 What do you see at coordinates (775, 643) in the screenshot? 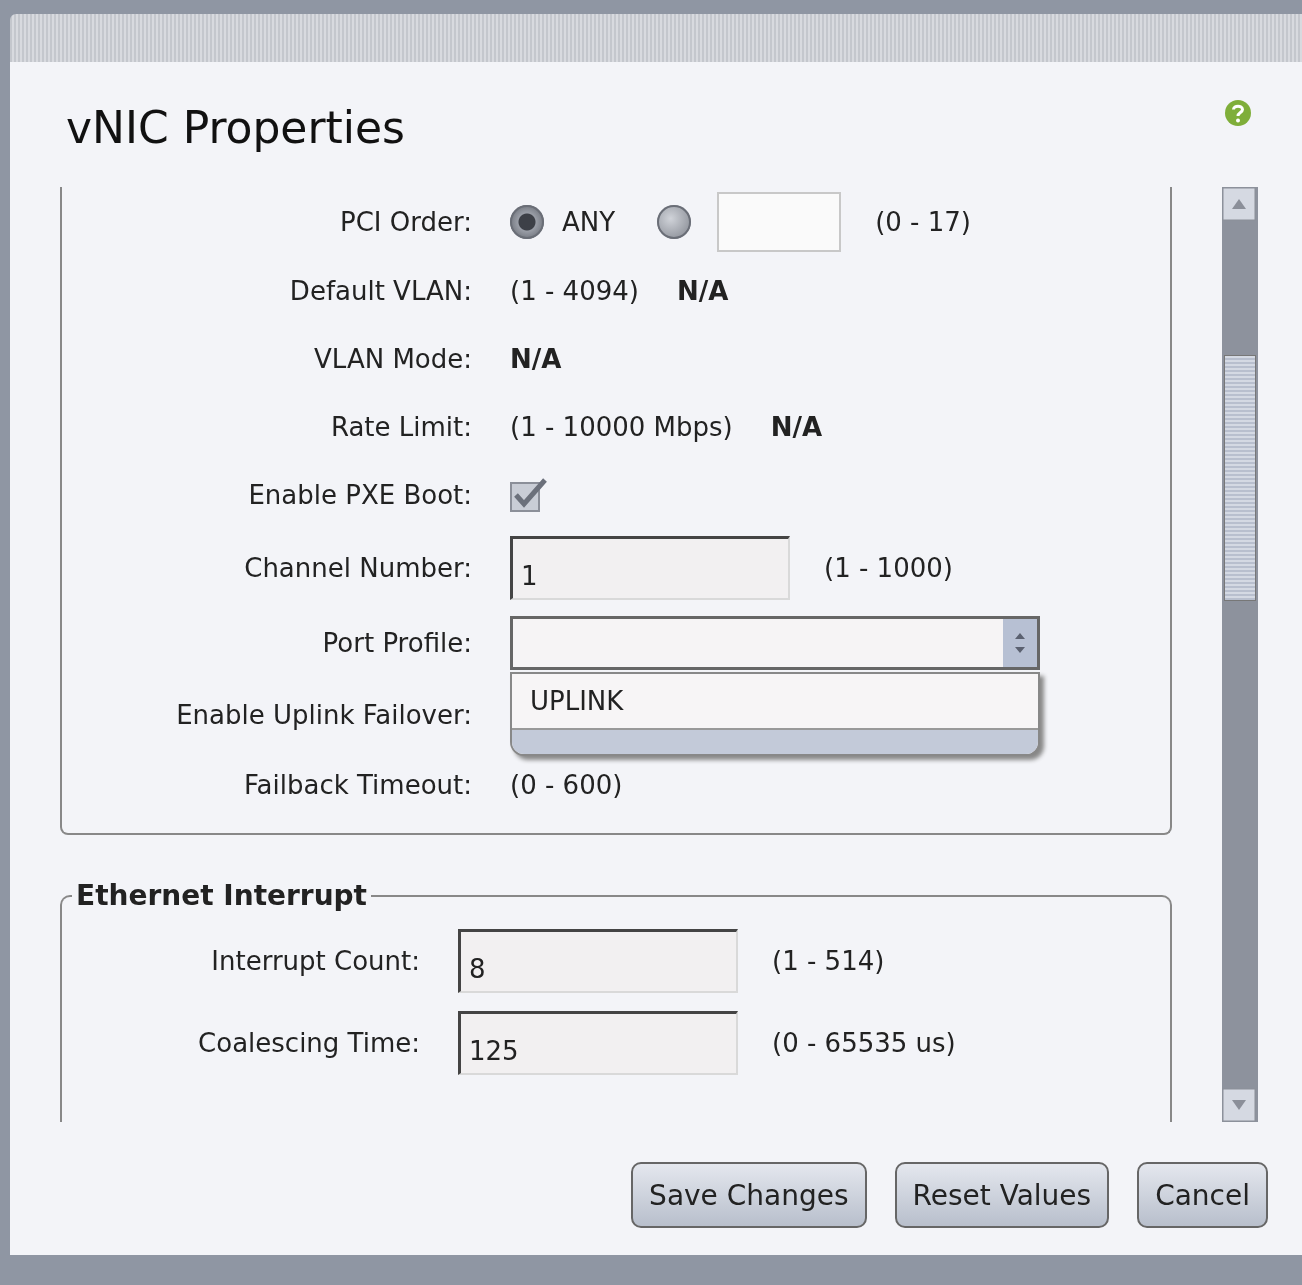
I see `dropdown-field` at bounding box center [775, 643].